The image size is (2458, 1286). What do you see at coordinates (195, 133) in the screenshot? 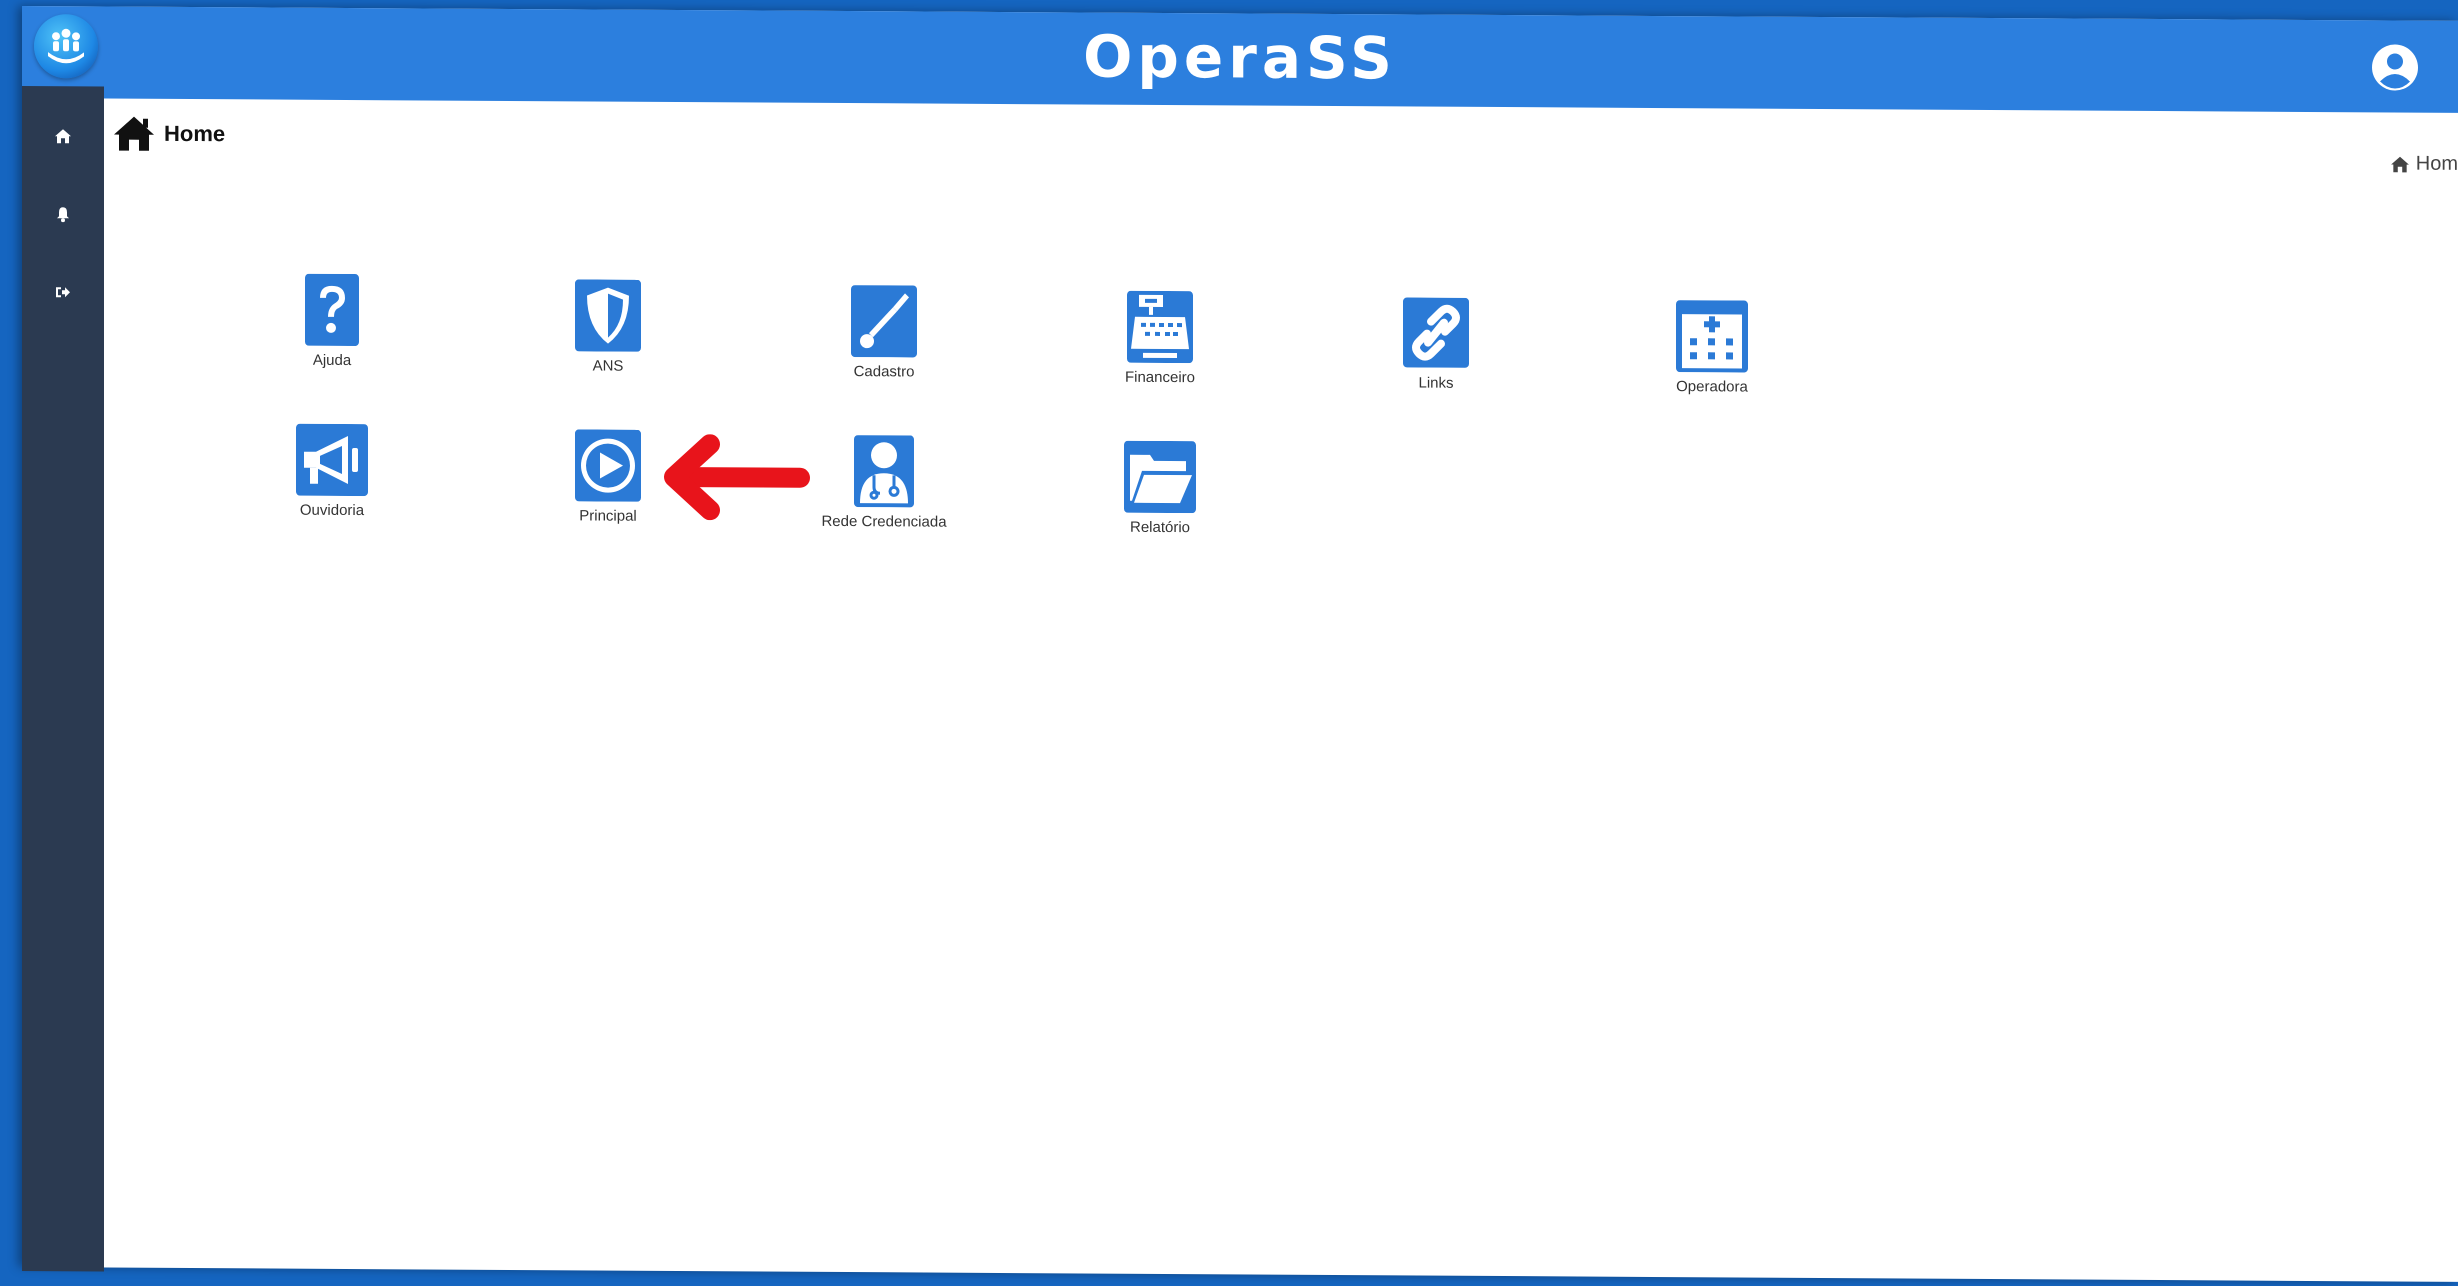
I see `page-title-text: Home` at bounding box center [195, 133].